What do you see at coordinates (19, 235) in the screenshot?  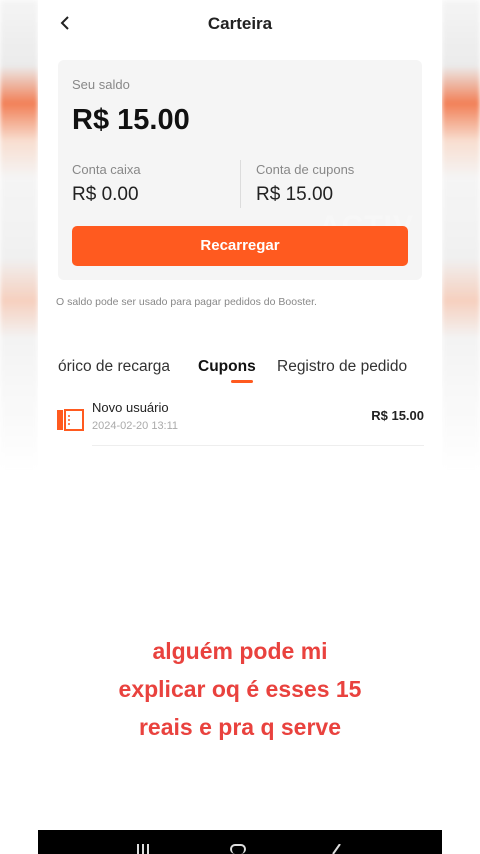 I see `background-blur-left` at bounding box center [19, 235].